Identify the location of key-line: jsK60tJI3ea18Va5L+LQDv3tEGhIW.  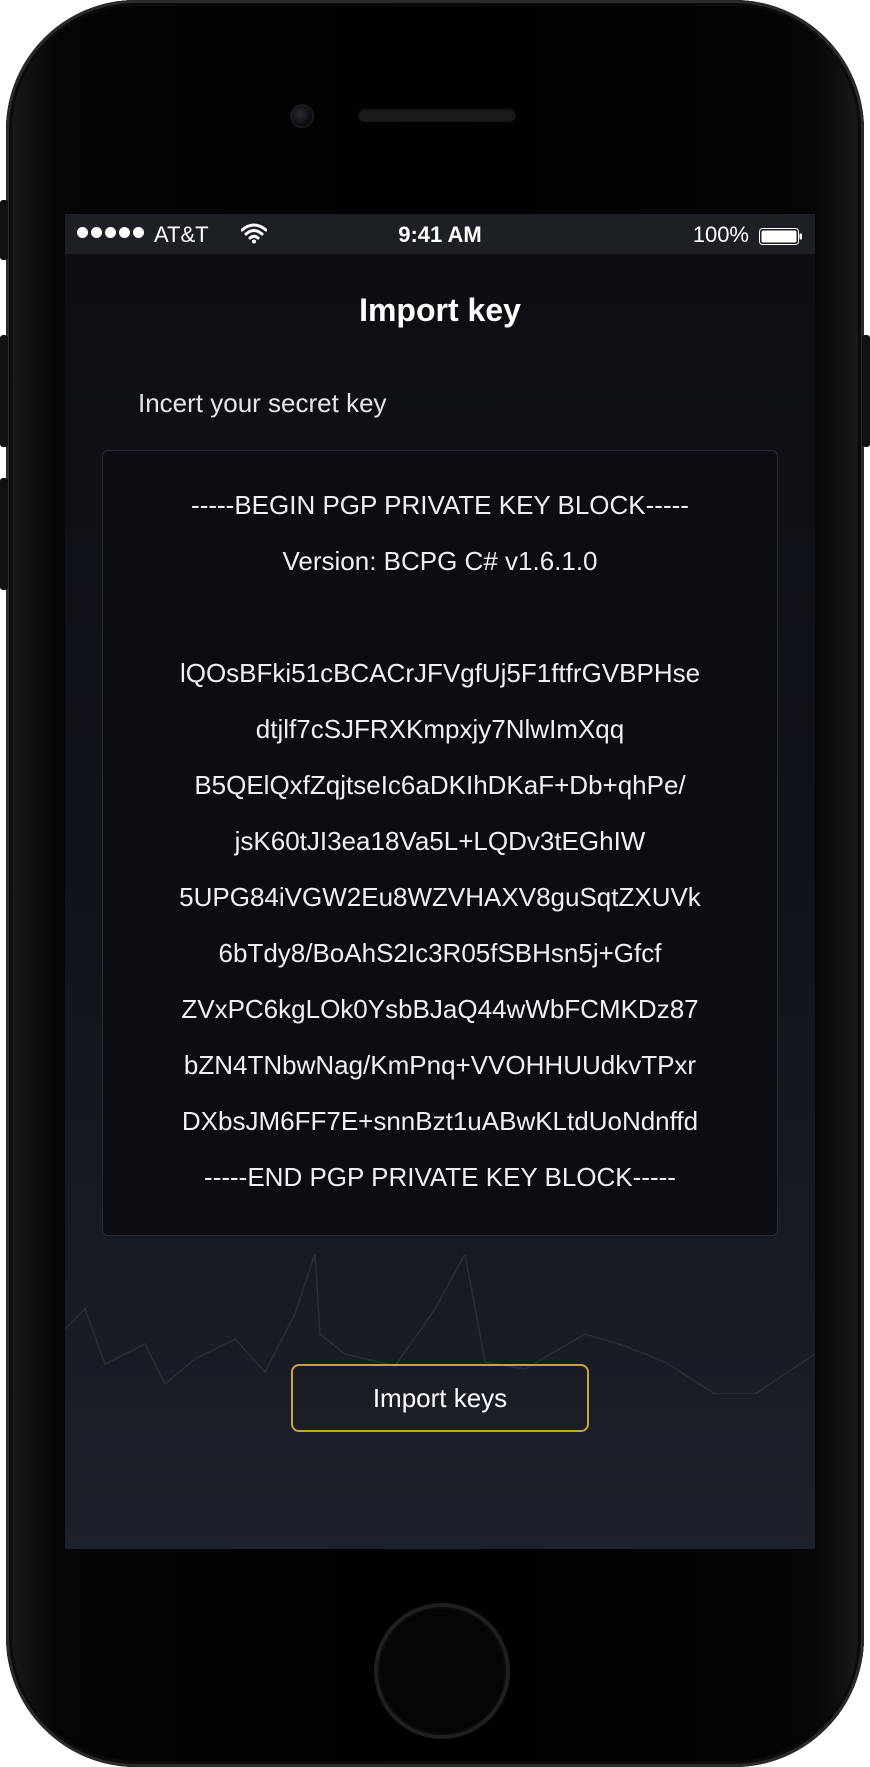
(440, 841).